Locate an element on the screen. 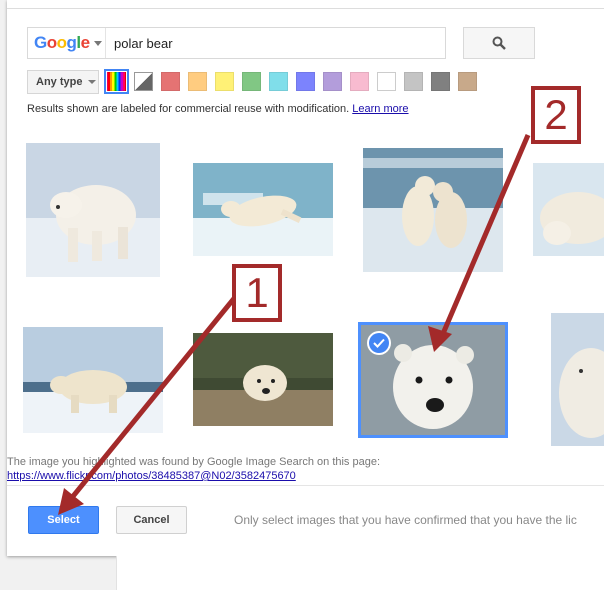 The image size is (604, 590). select-button: Select is located at coordinates (63, 520).